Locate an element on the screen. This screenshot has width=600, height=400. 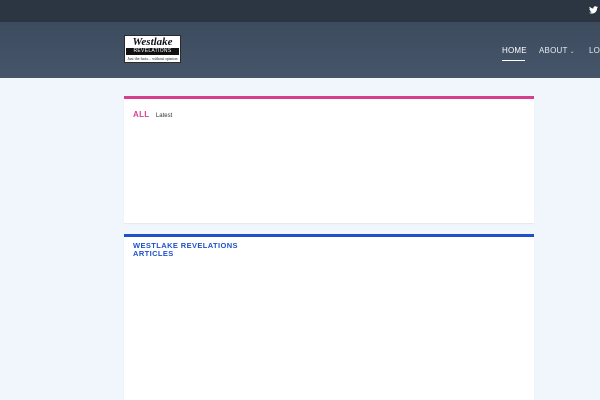
nav-item-about-label: ABOUT is located at coordinates (553, 50).